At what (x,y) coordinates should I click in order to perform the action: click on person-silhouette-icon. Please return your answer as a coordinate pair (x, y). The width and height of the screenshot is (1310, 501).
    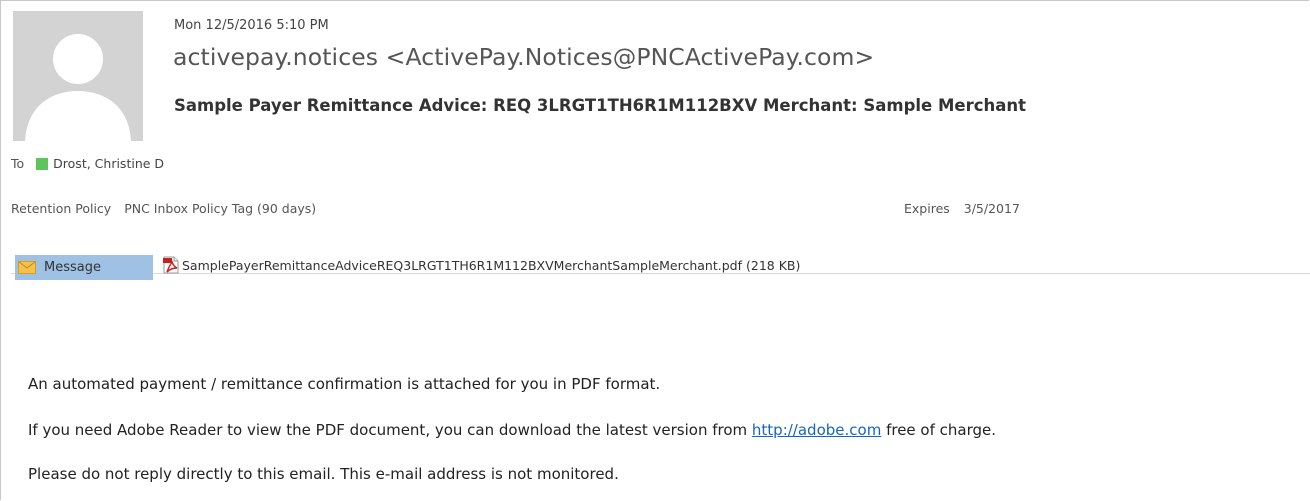
    Looking at the image, I should click on (78, 76).